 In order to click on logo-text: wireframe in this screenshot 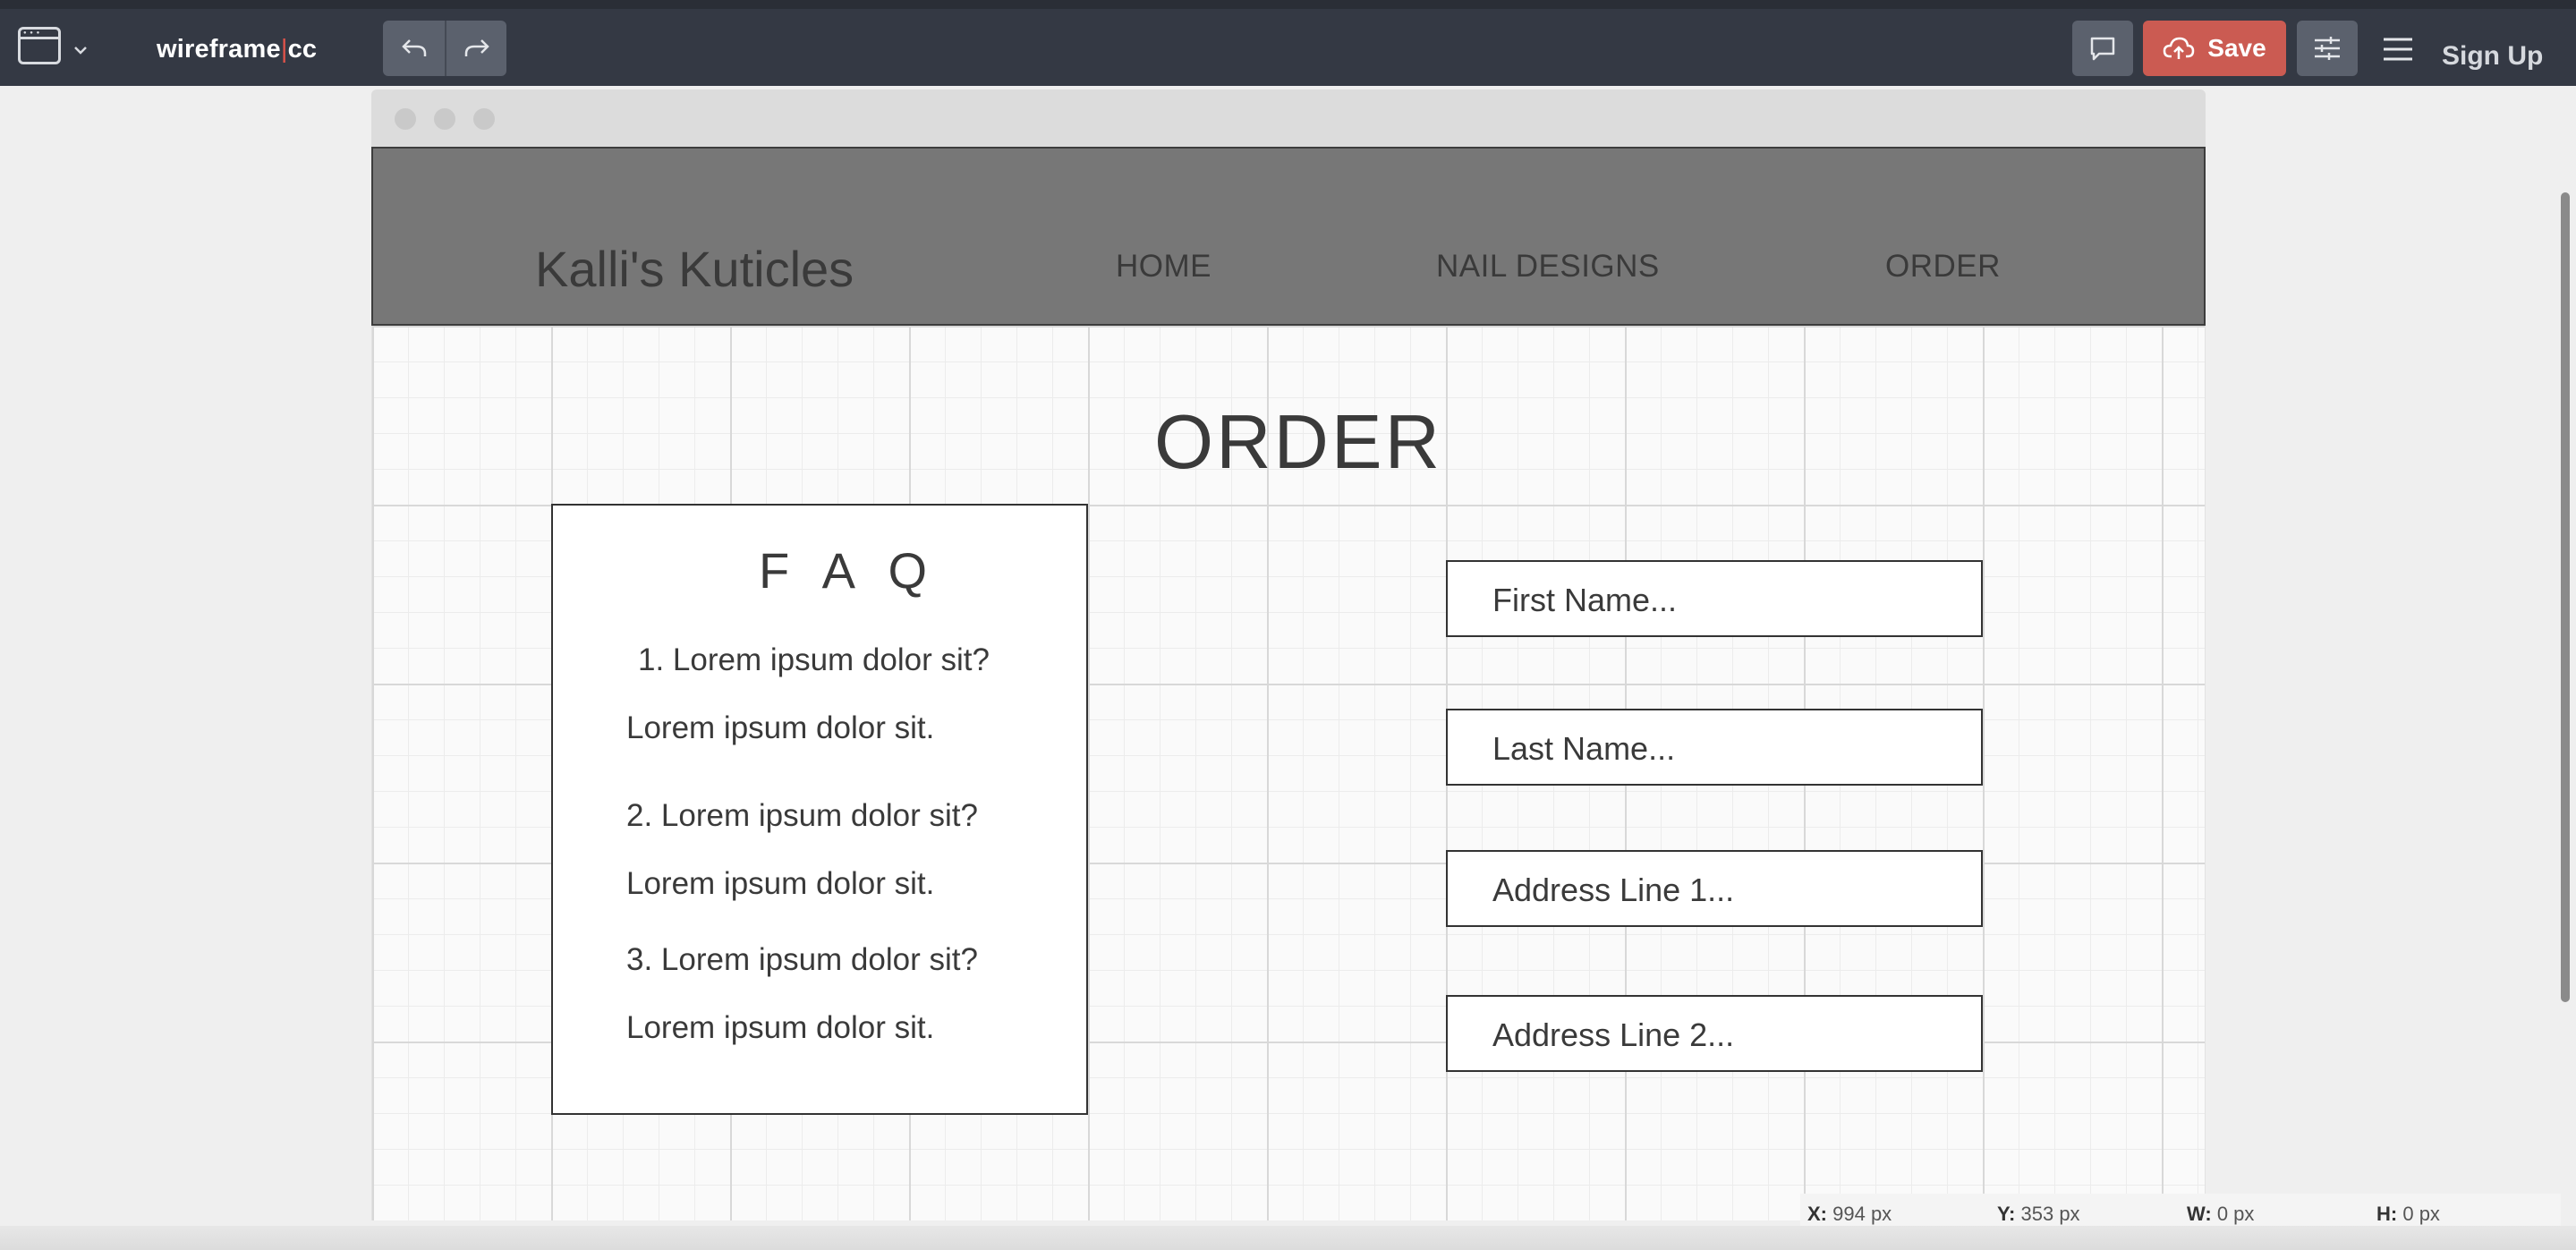, I will do `click(219, 49)`.